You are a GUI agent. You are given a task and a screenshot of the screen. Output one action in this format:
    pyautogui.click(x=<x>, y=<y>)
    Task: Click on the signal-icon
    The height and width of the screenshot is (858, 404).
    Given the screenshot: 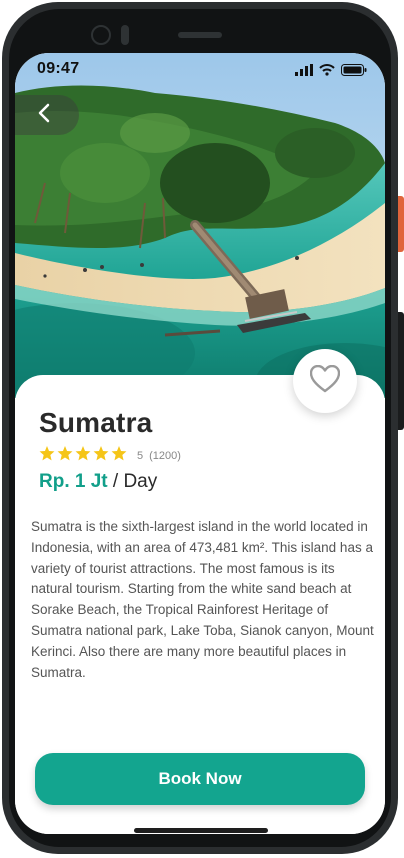 What is the action you would take?
    pyautogui.click(x=304, y=72)
    